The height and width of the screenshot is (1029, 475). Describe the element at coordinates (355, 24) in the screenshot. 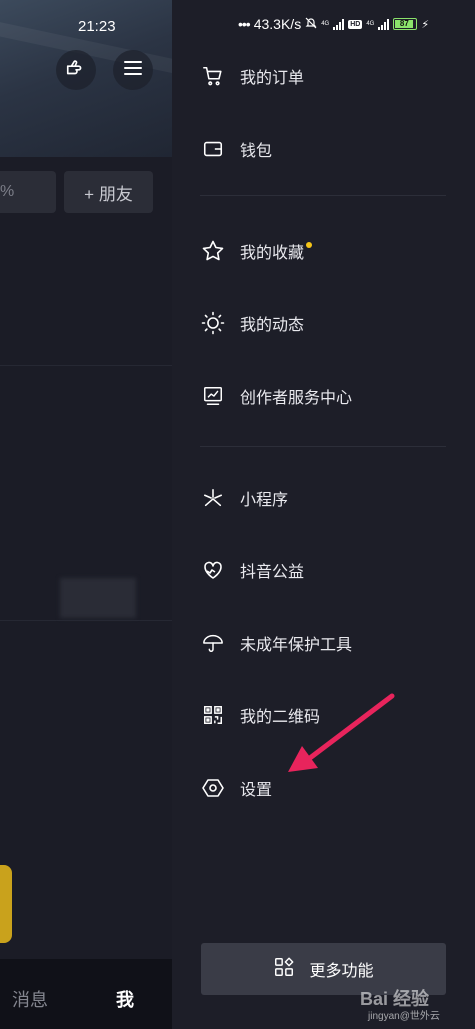

I see `hd-badge: HD` at that location.